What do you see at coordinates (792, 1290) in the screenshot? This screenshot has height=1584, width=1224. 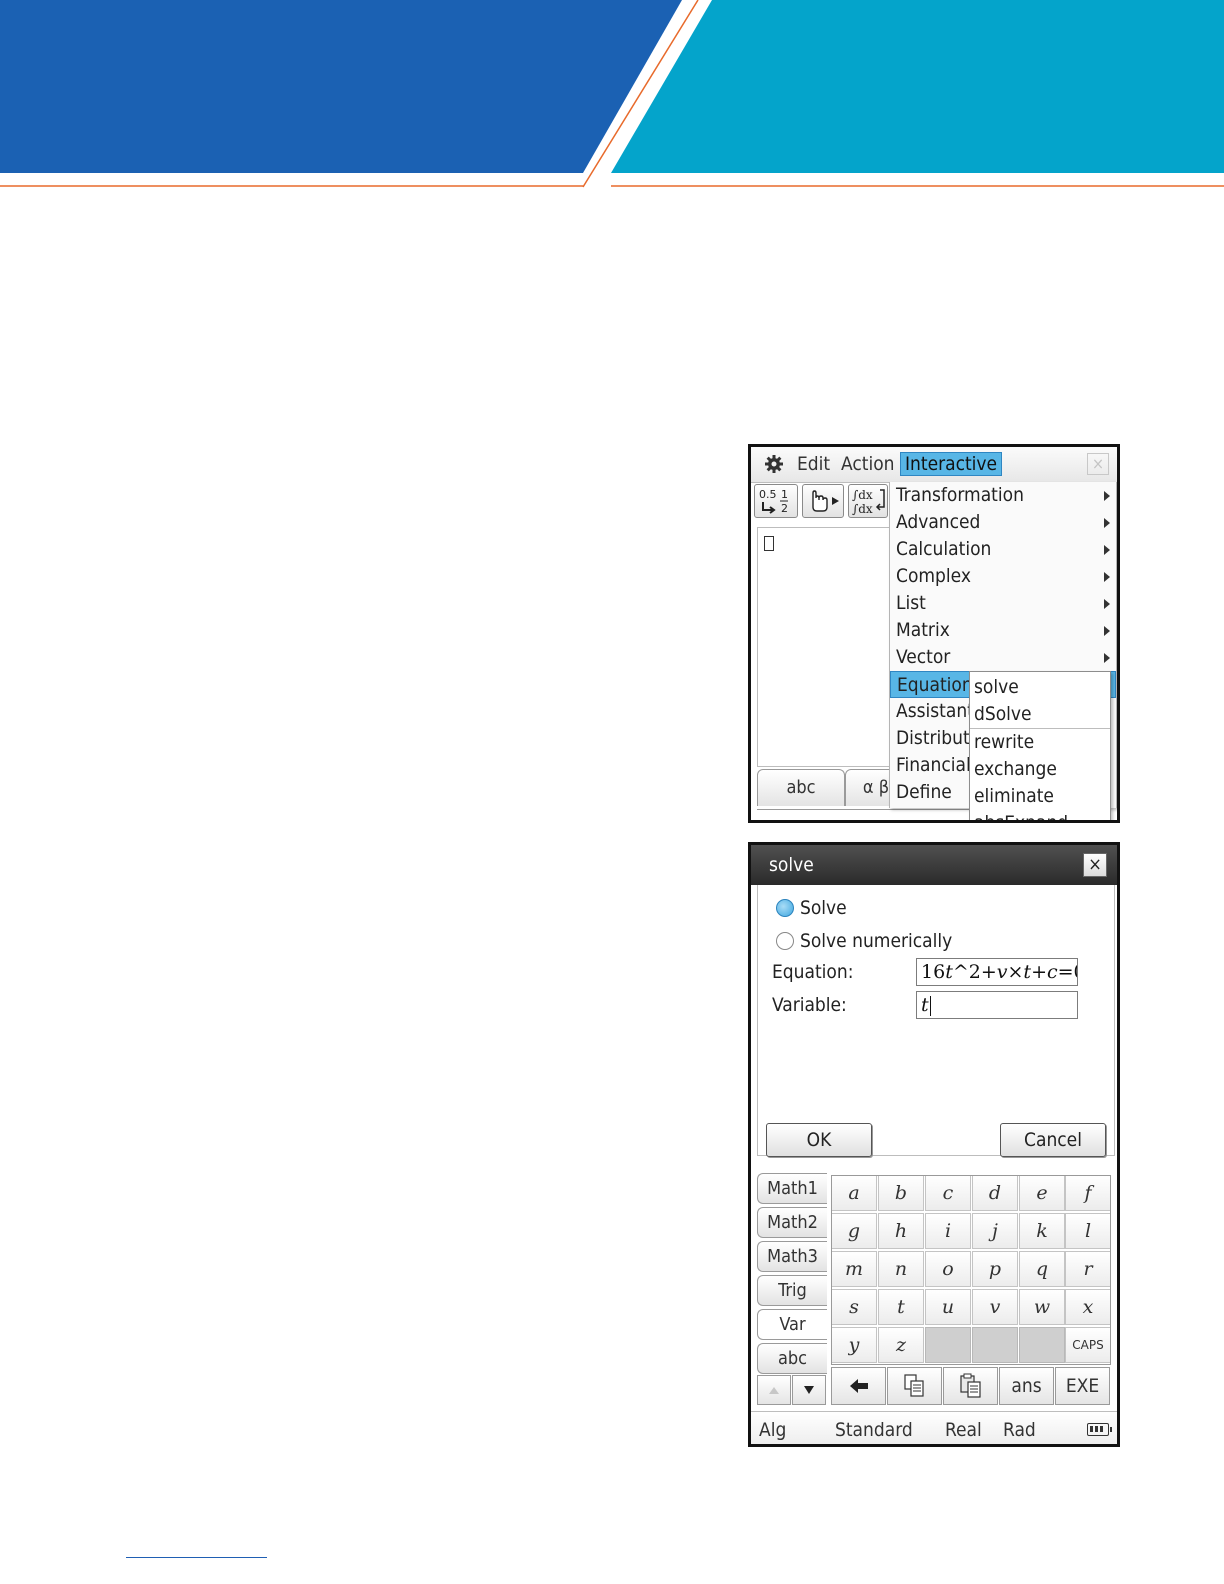 I see `tab-trig: Trig` at bounding box center [792, 1290].